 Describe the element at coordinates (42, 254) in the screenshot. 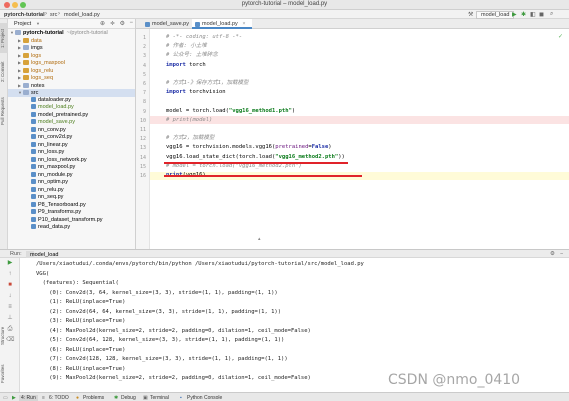

I see `run-config-tab: model_load ×` at that location.